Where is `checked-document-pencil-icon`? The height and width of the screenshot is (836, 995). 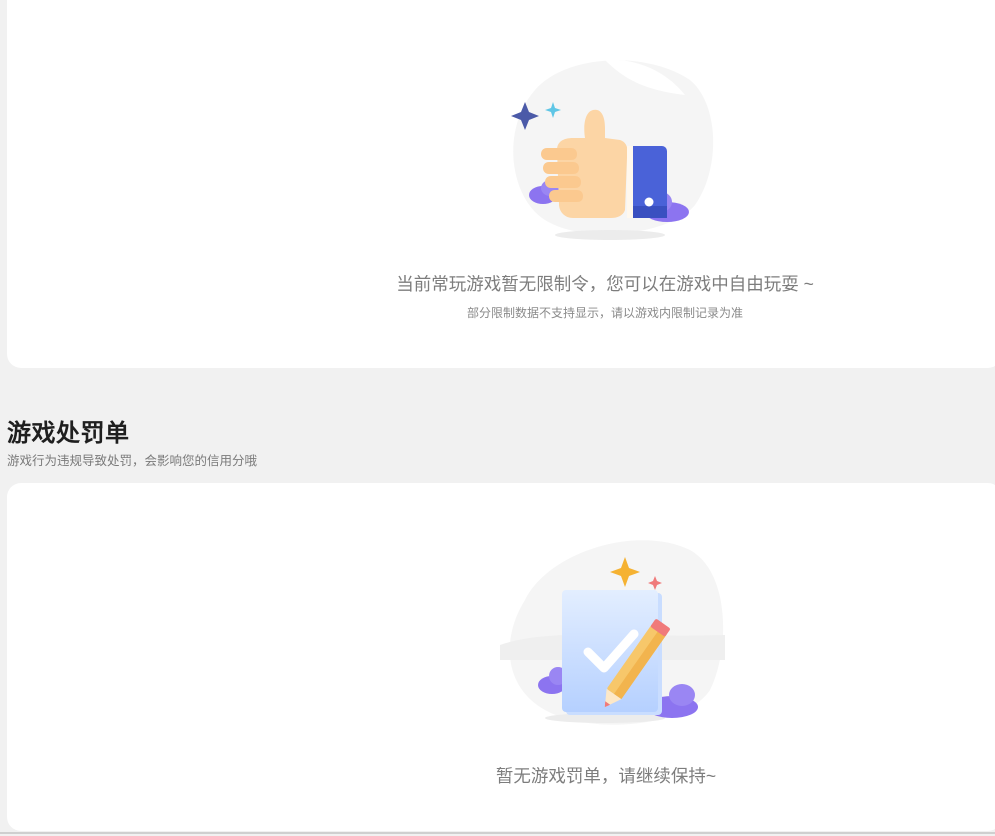
checked-document-pencil-icon is located at coordinates (612, 632).